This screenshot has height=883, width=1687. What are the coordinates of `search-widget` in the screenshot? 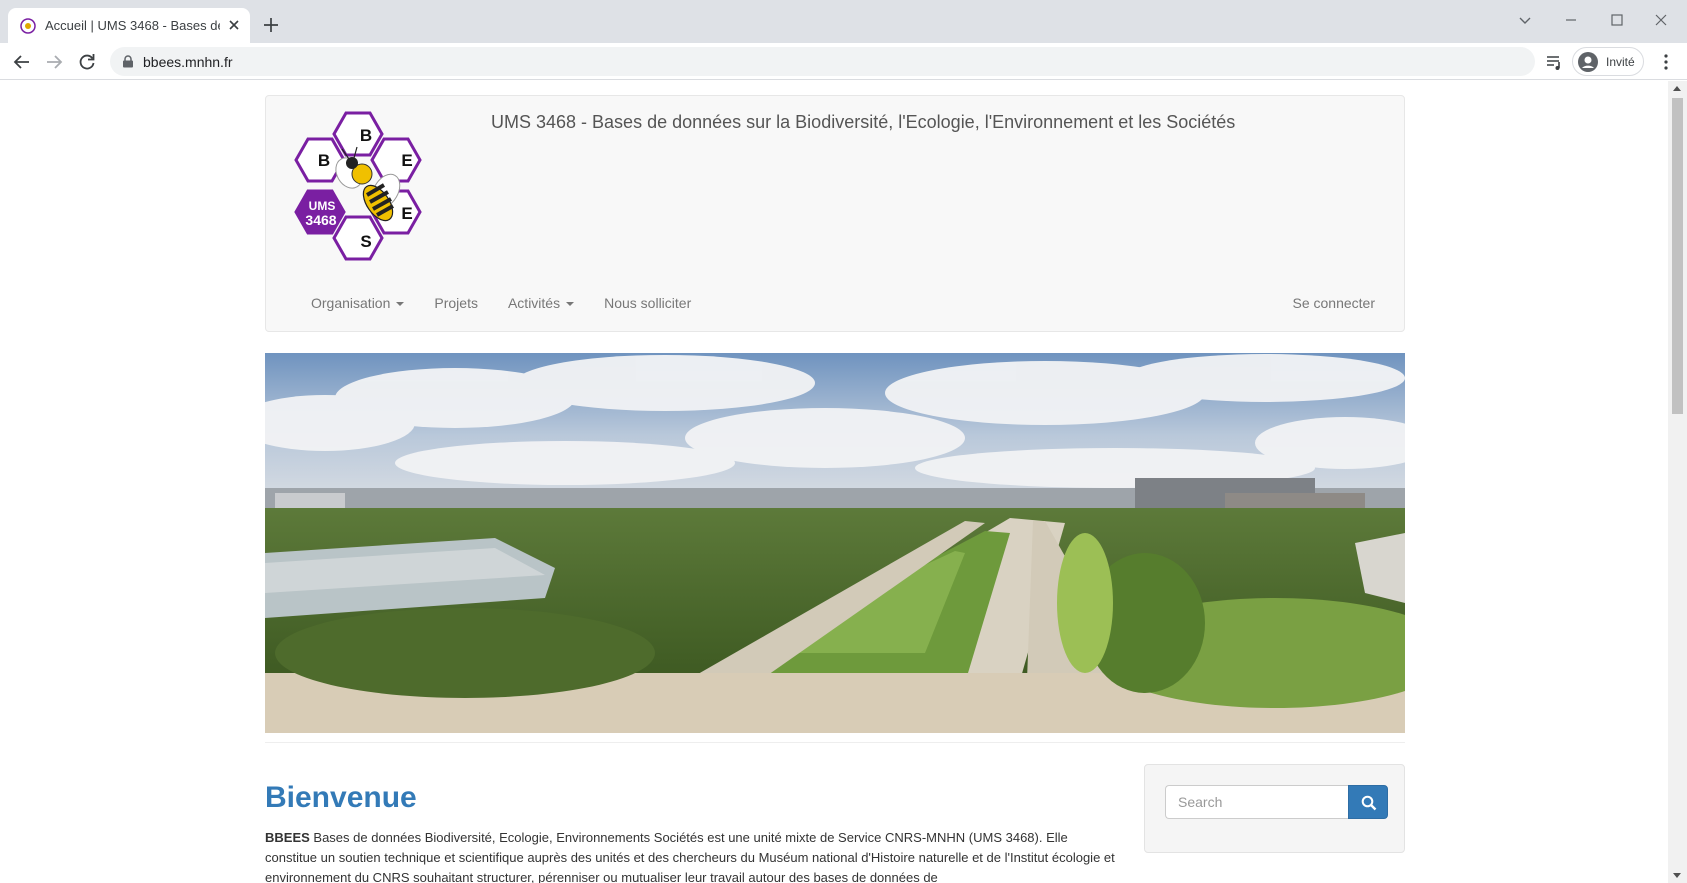 It's located at (1274, 808).